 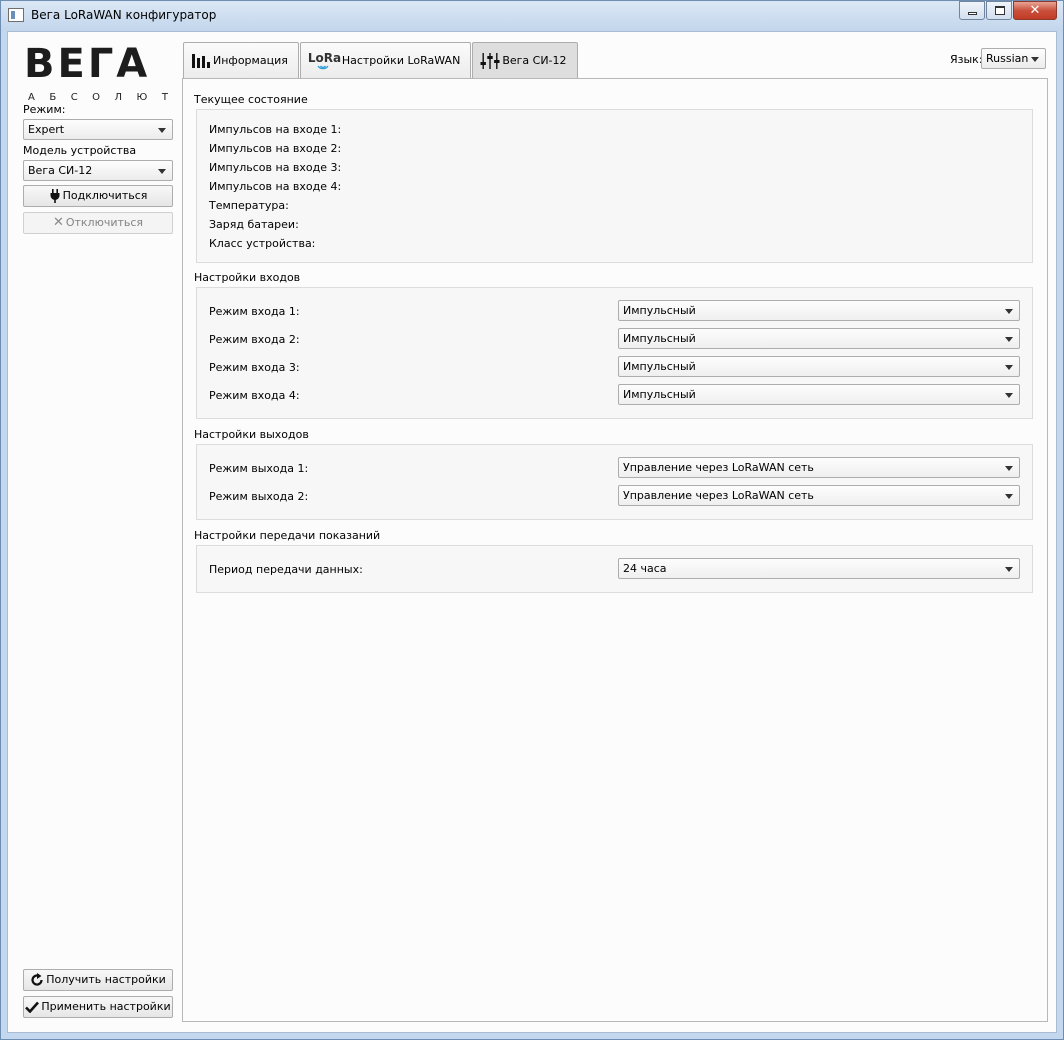 What do you see at coordinates (53, 97) in the screenshot?
I see `logo-letter: Б` at bounding box center [53, 97].